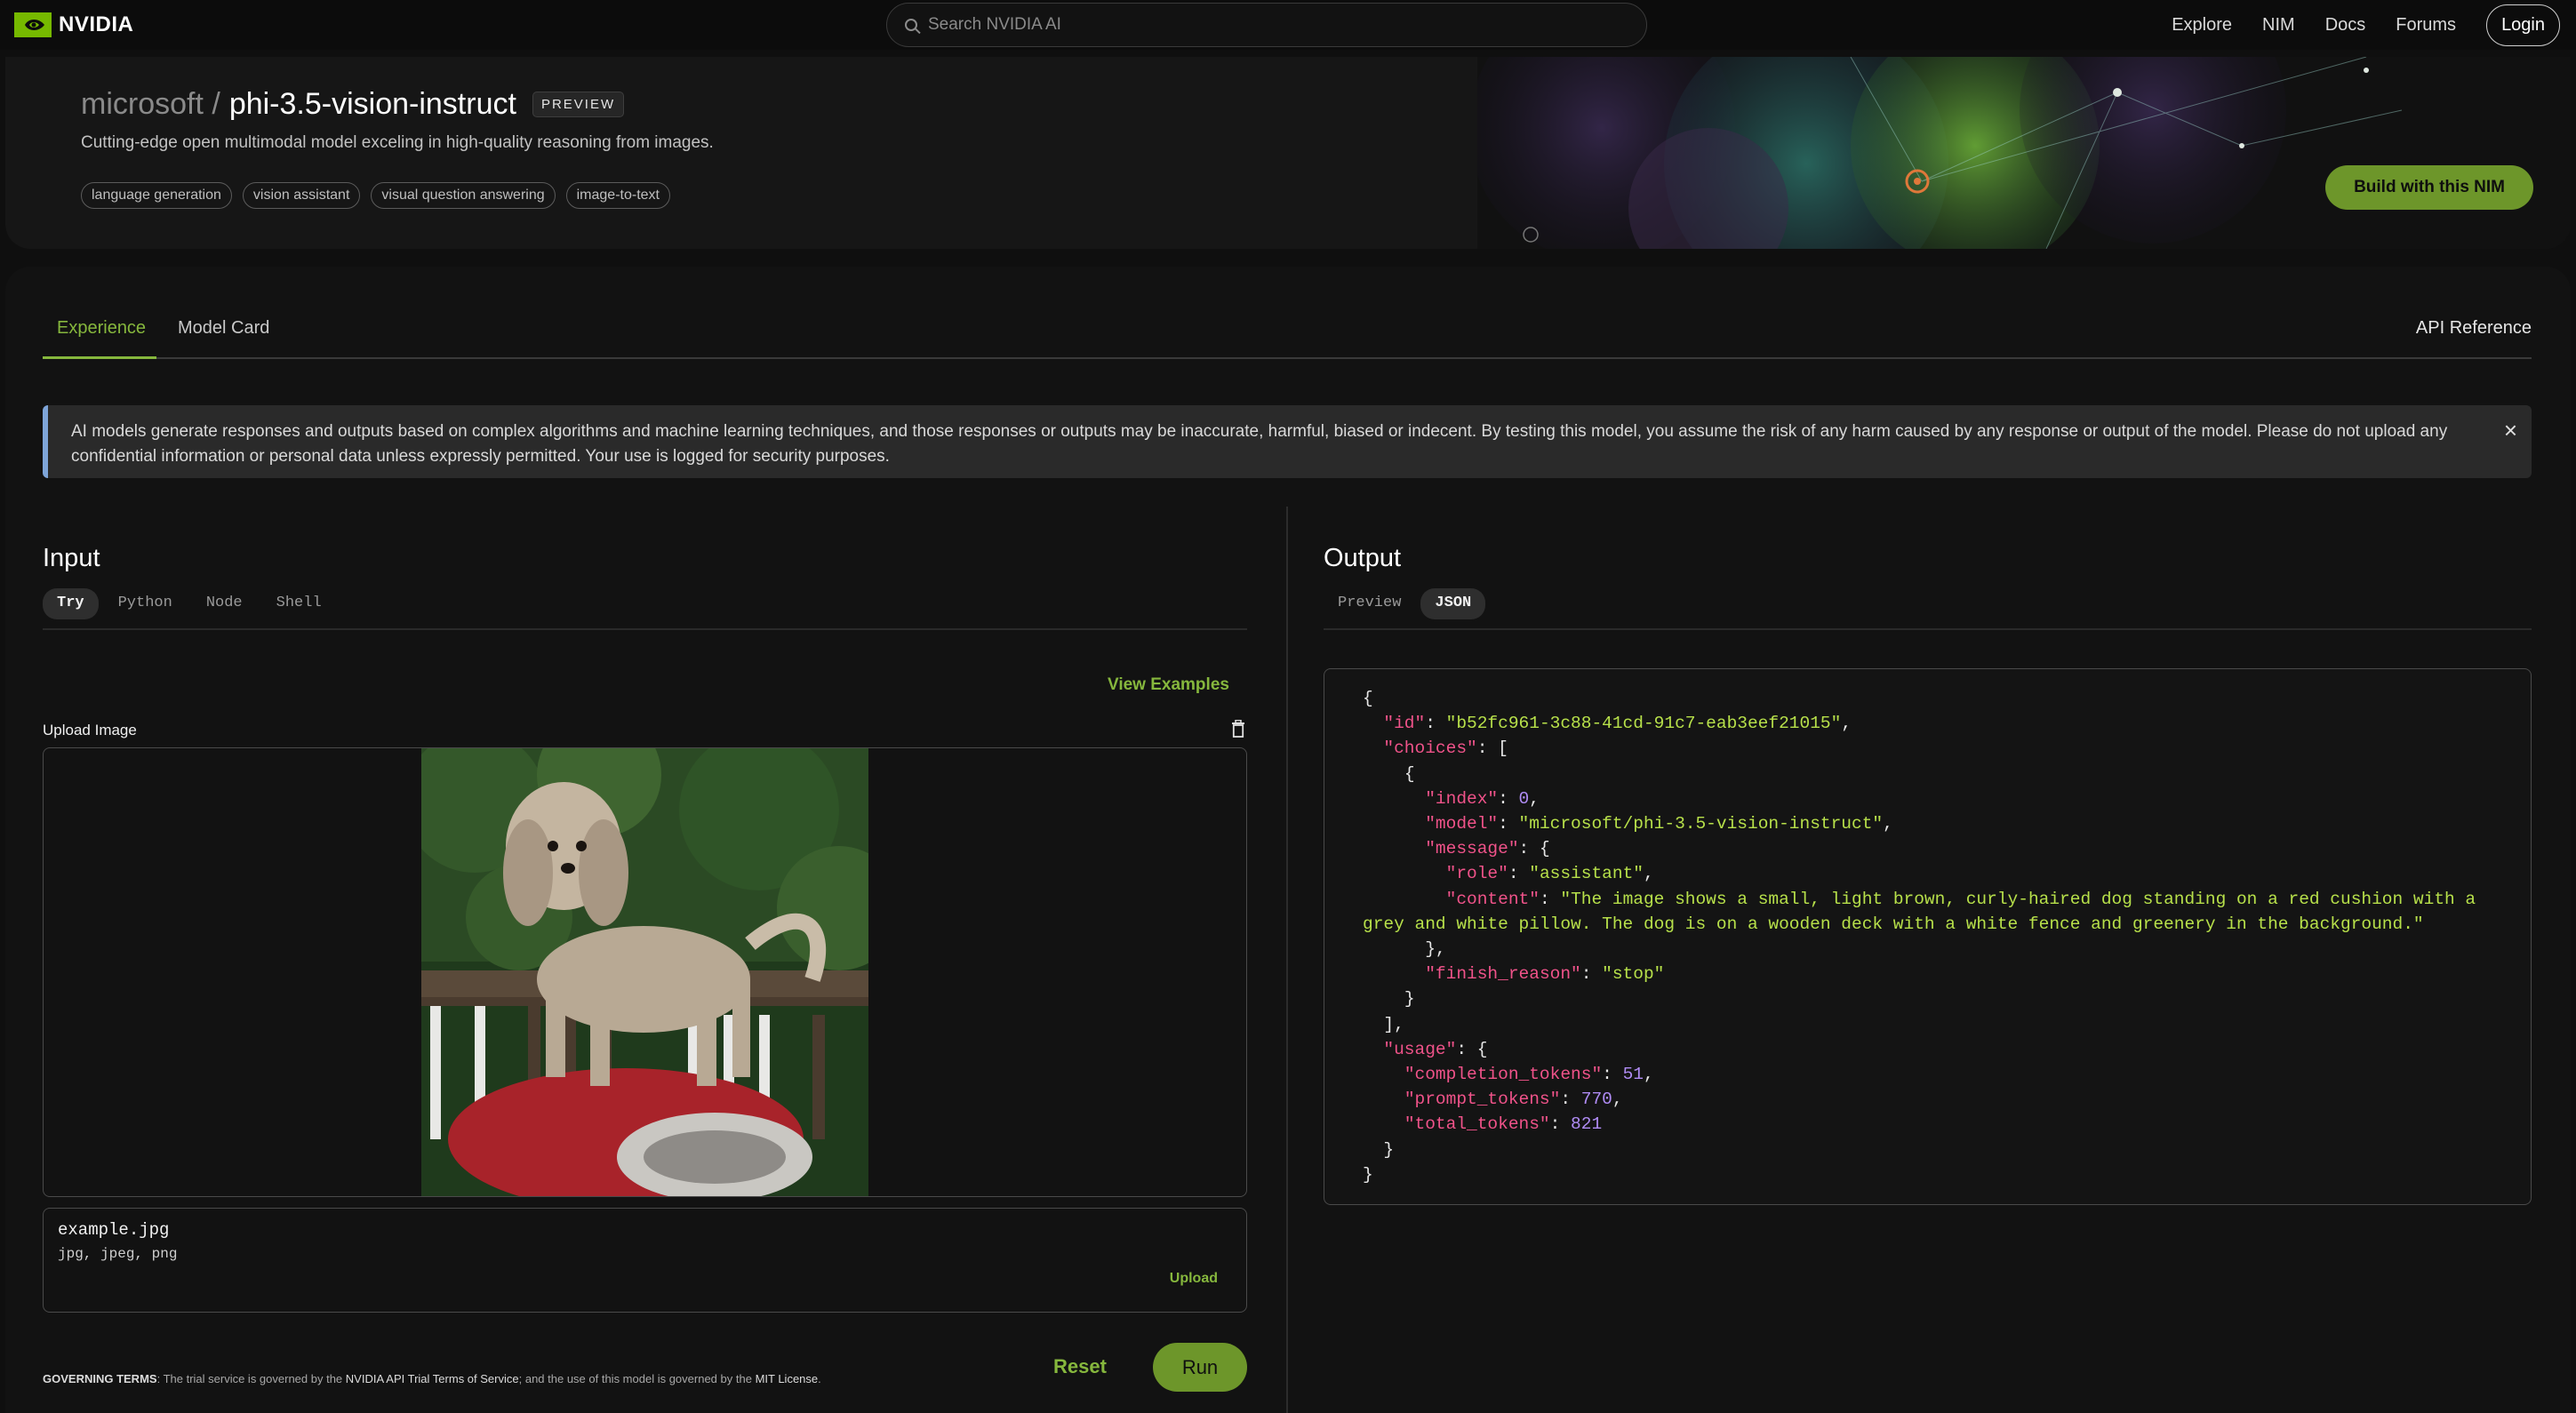  I want to click on search-bar, so click(1266, 25).